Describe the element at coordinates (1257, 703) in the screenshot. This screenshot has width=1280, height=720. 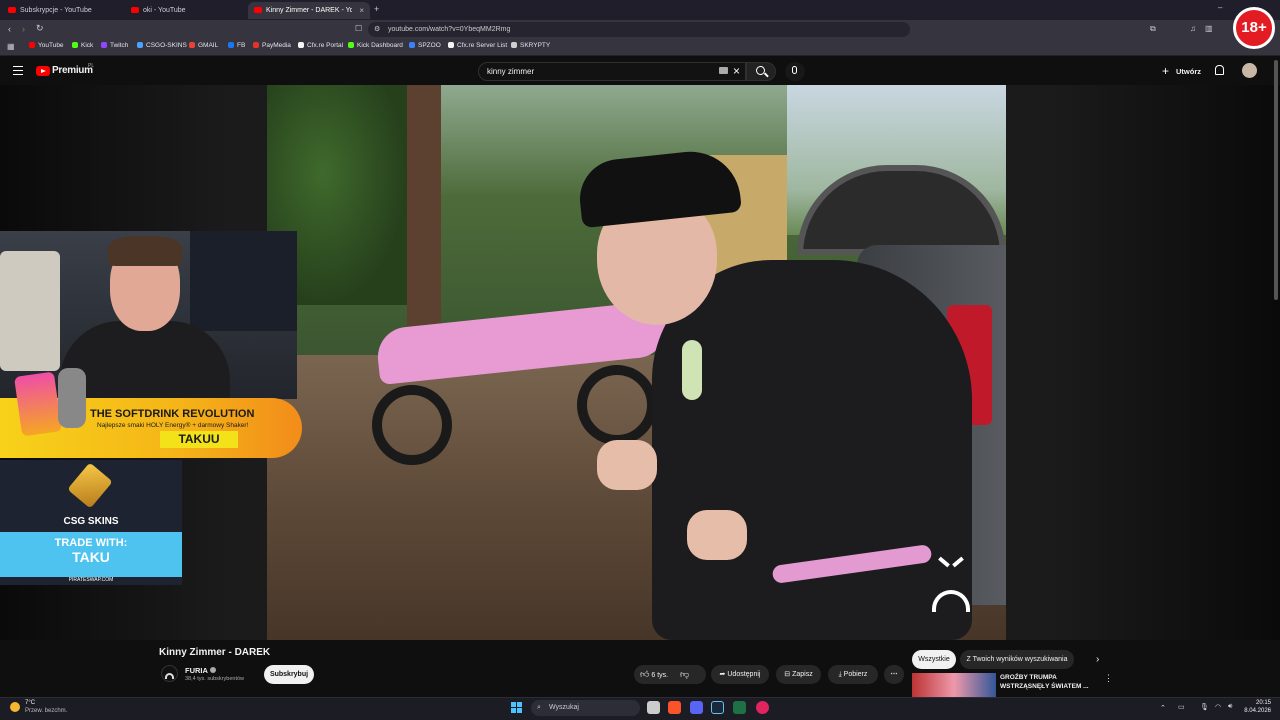
I see `clock-time: 20:15` at that location.